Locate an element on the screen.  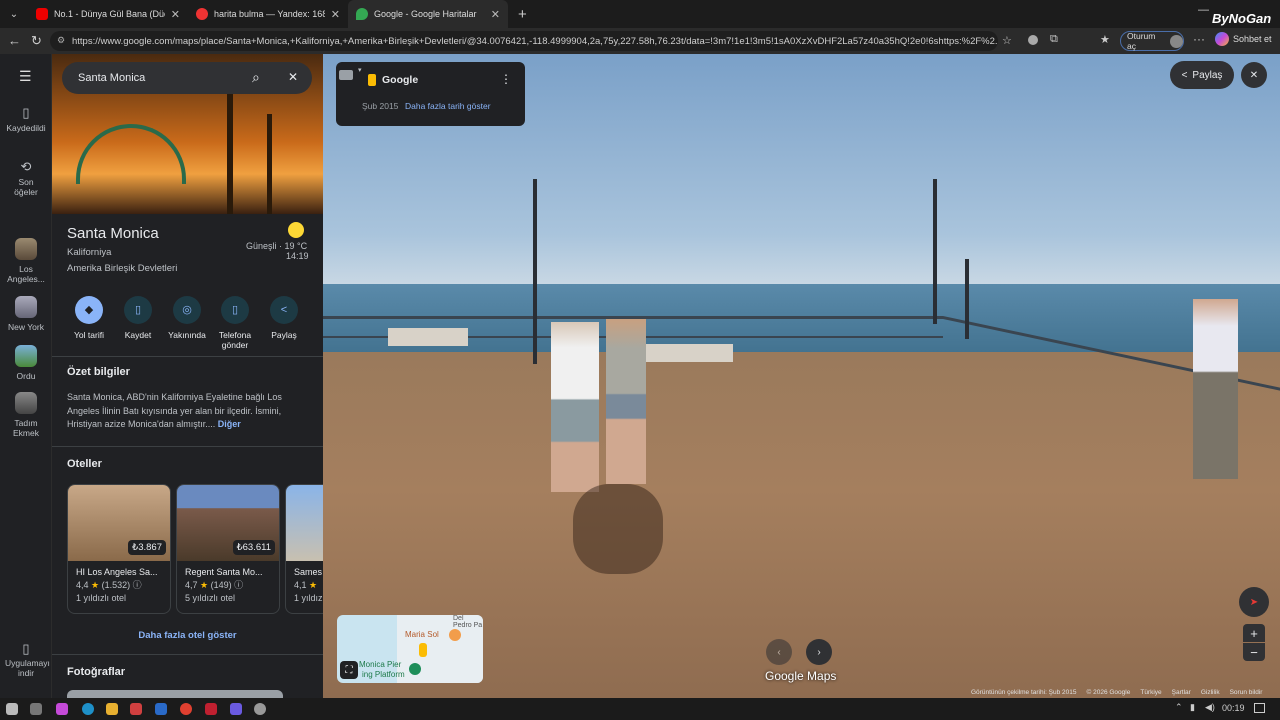
search-box: Santa Monica ⌕ ✕ is located at coordinates (187, 78).